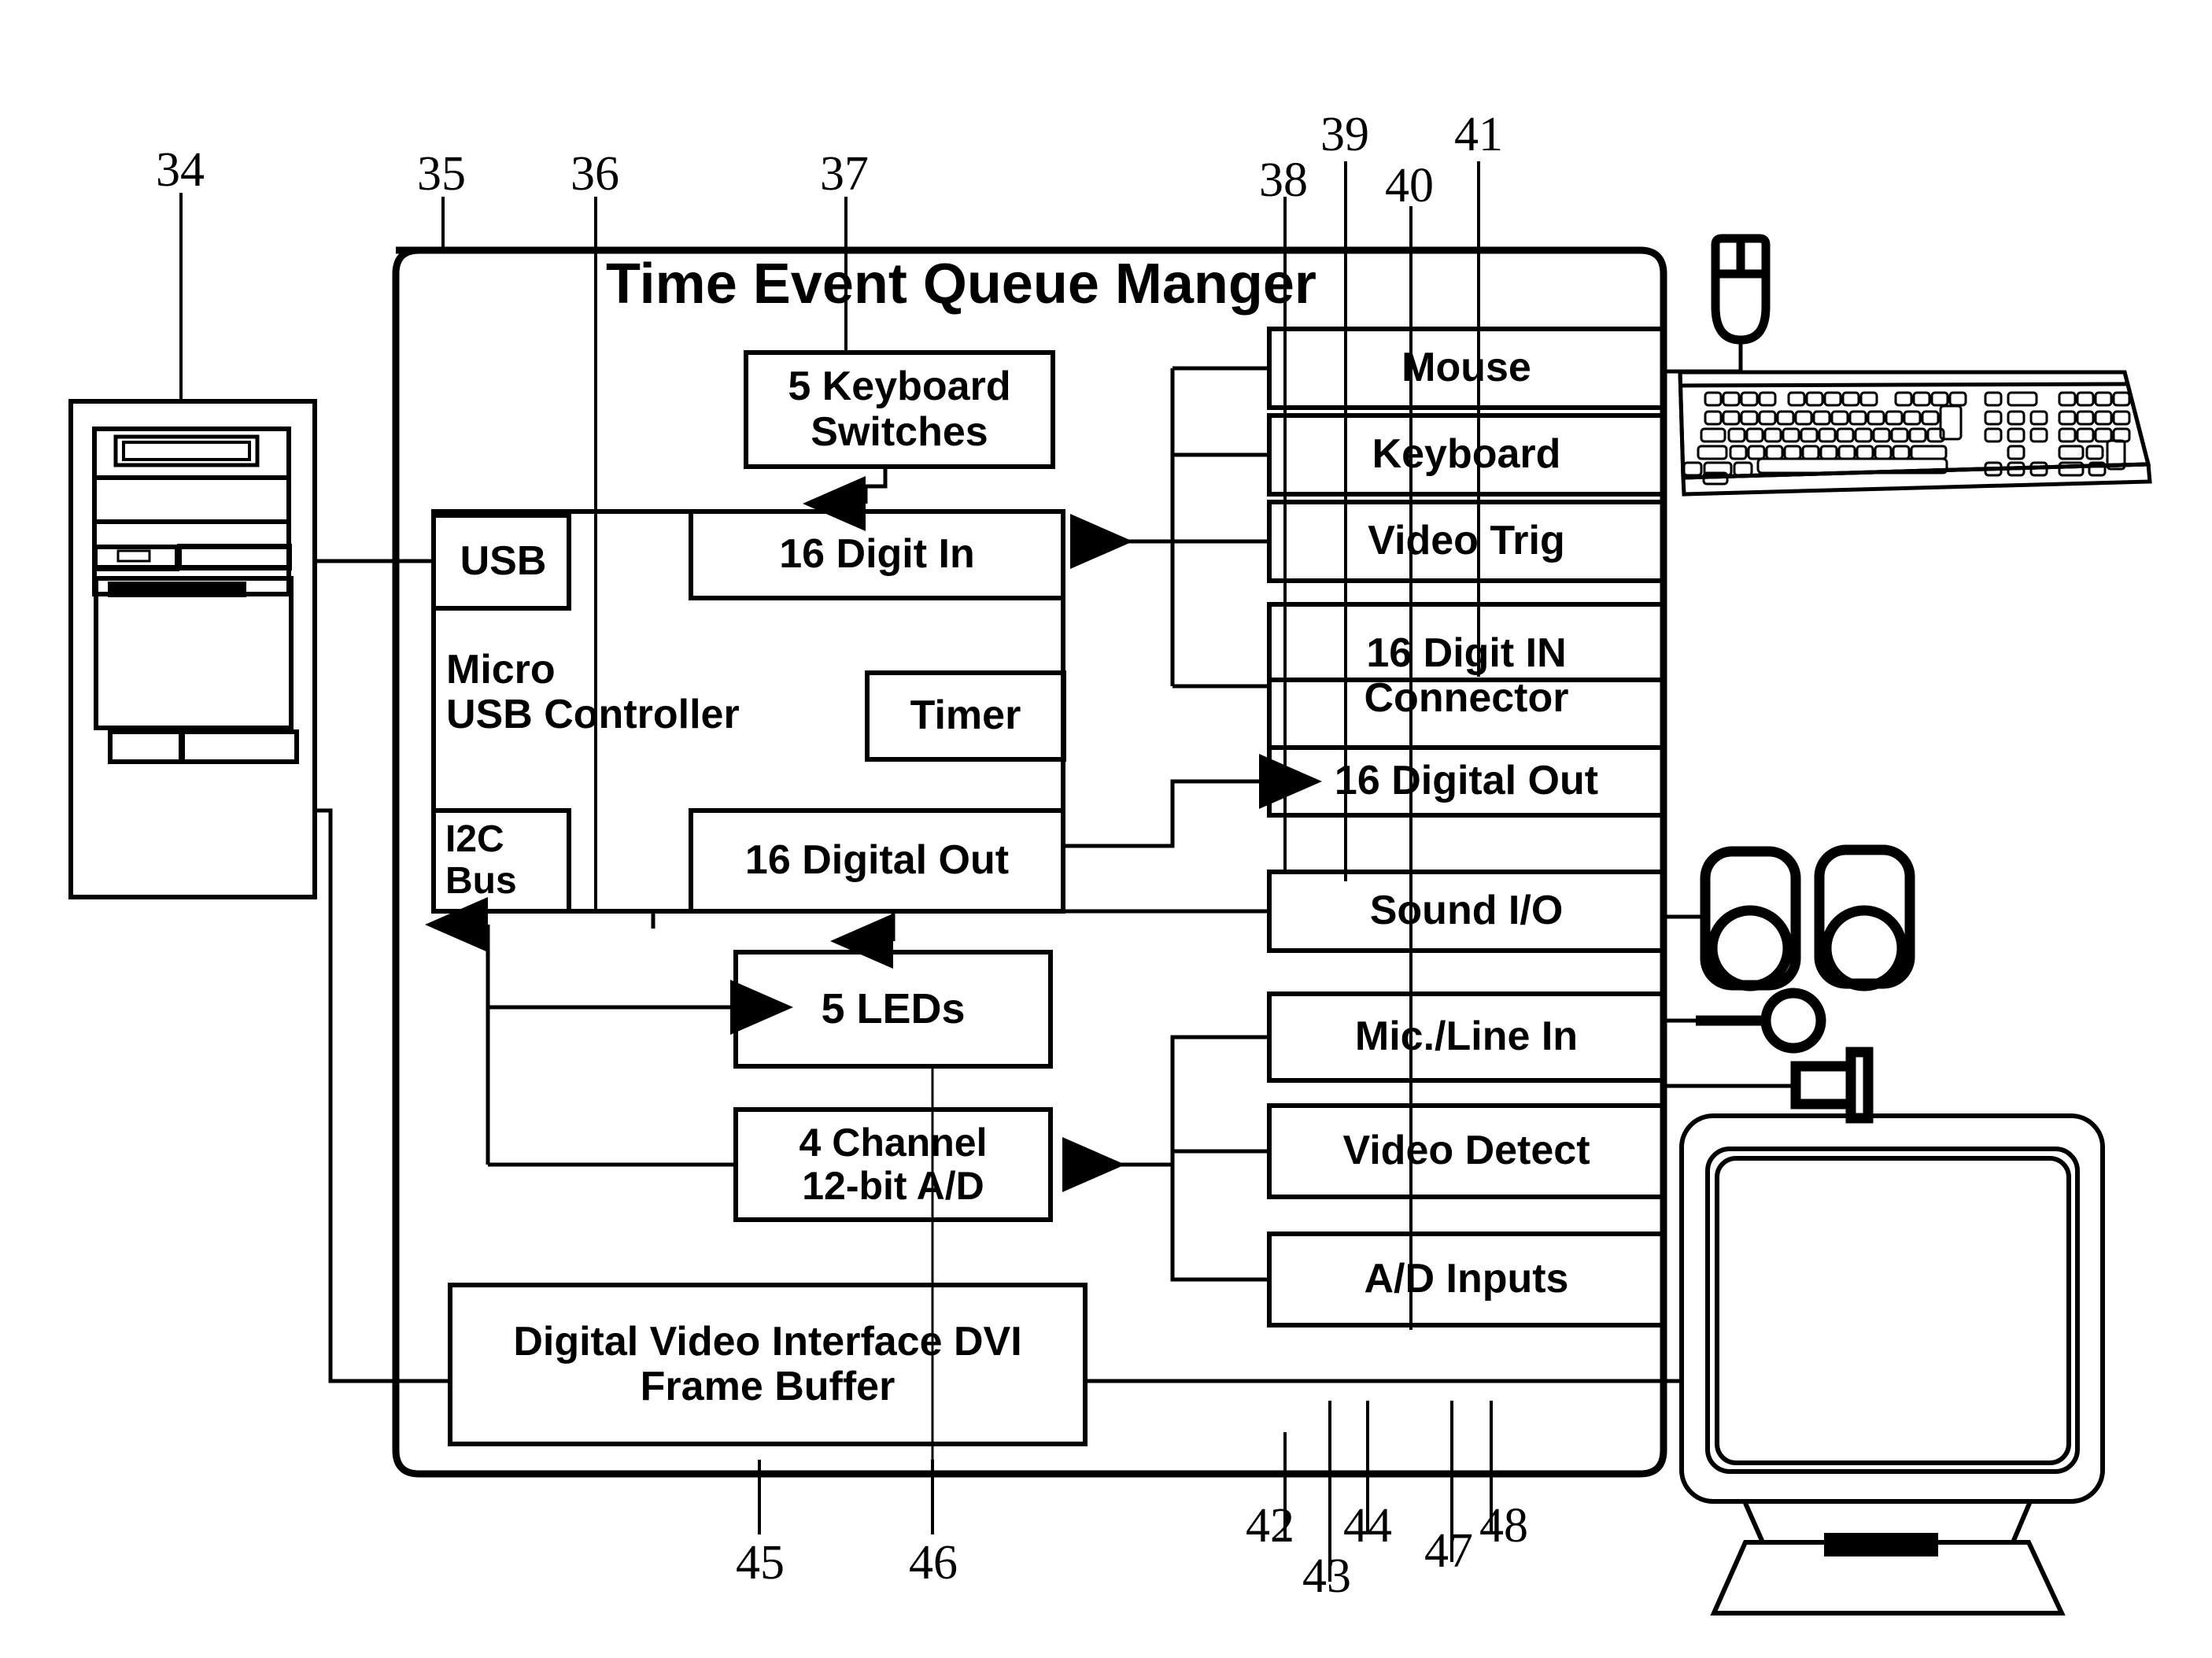 The image size is (2212, 1658). What do you see at coordinates (899, 409) in the screenshot?
I see `block-keyboard-switches-outline` at bounding box center [899, 409].